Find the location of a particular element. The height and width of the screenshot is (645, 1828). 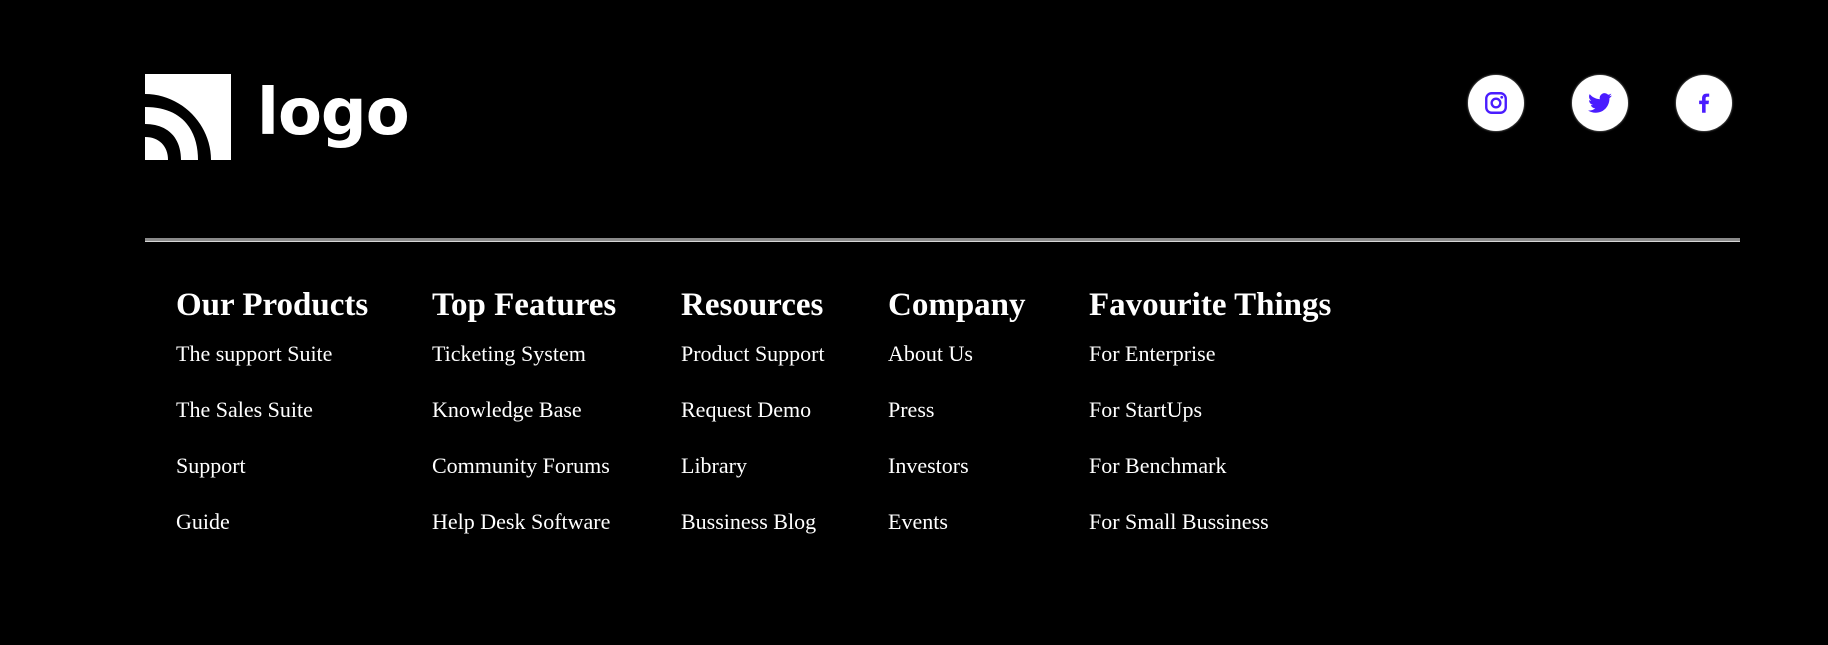

footer-link: Ticketing System is located at coordinates (524, 369).